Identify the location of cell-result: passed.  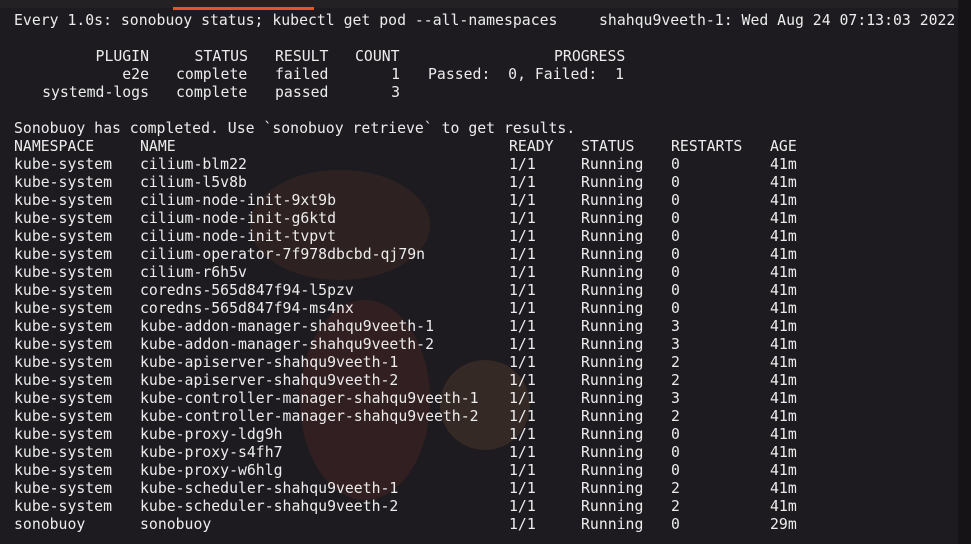
(302, 92).